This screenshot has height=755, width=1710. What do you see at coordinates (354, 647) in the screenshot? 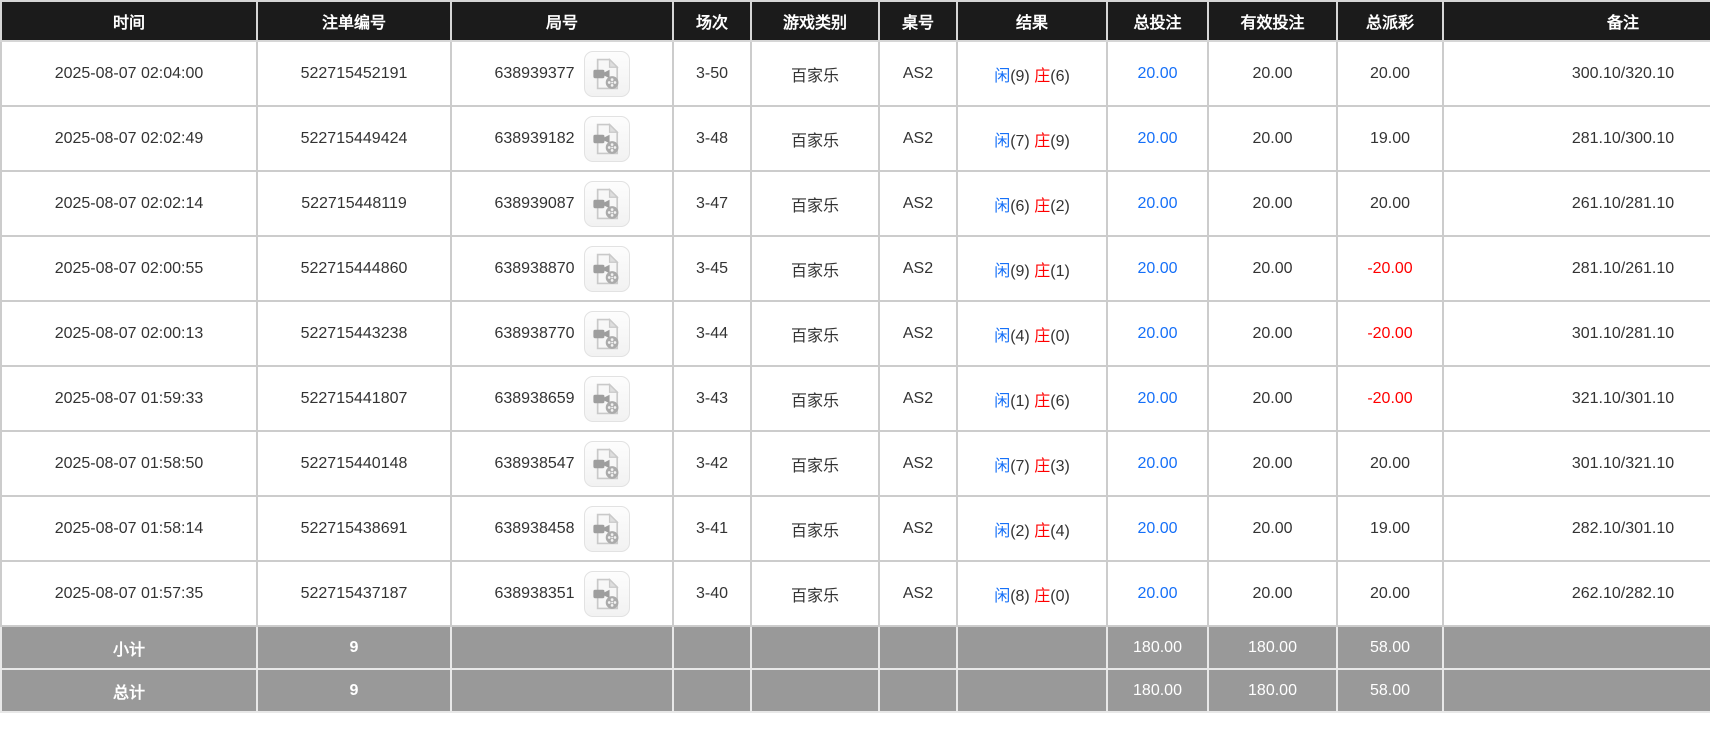
I see `subtotal-count: 9` at bounding box center [354, 647].